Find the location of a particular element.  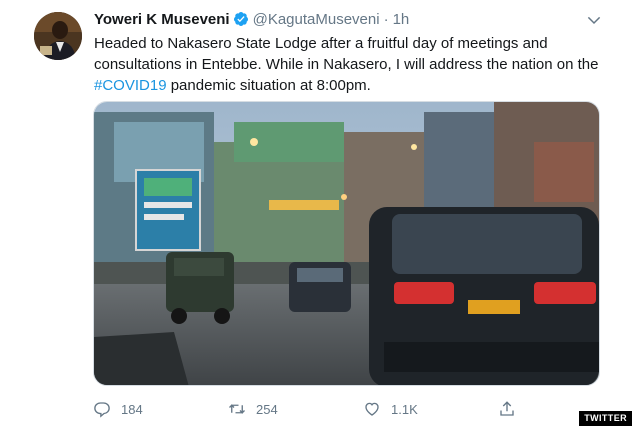

retweet-count: 254 is located at coordinates (267, 409).